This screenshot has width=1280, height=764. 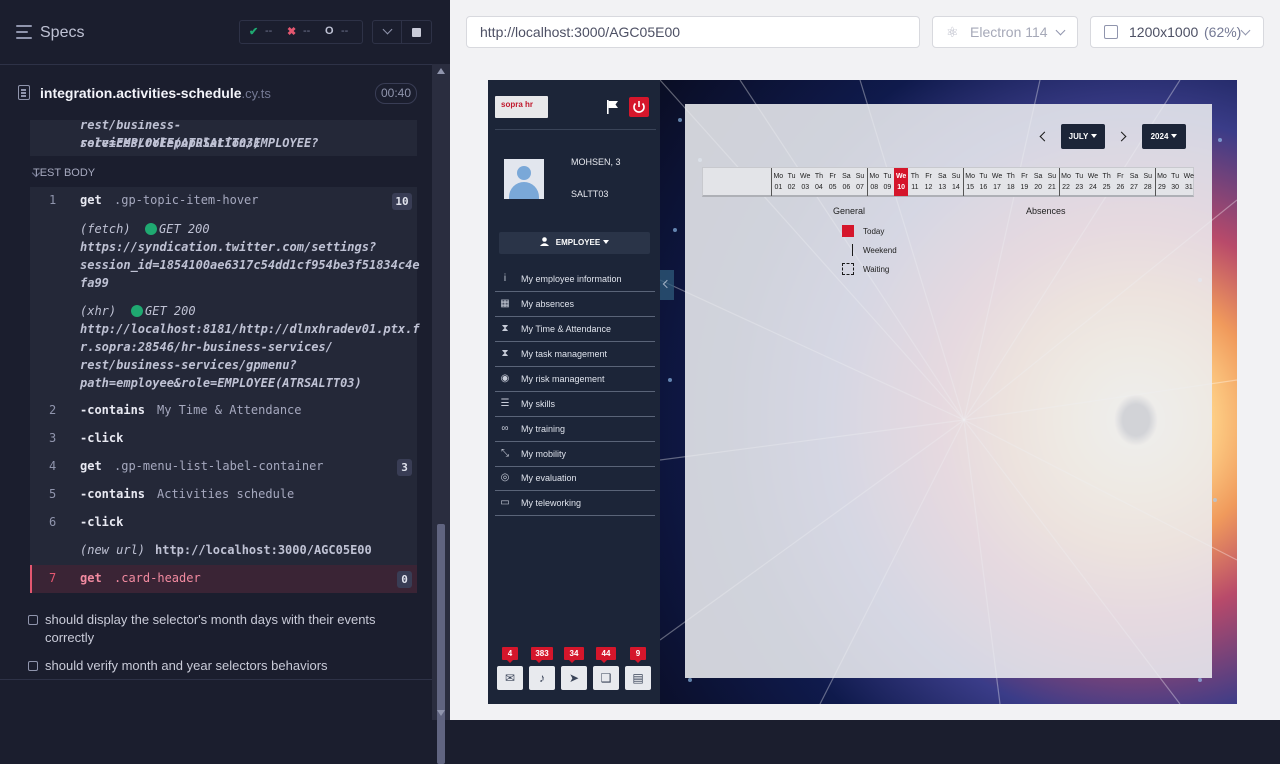 What do you see at coordinates (64, 173) in the screenshot?
I see `test-body-label: TEST BODY` at bounding box center [64, 173].